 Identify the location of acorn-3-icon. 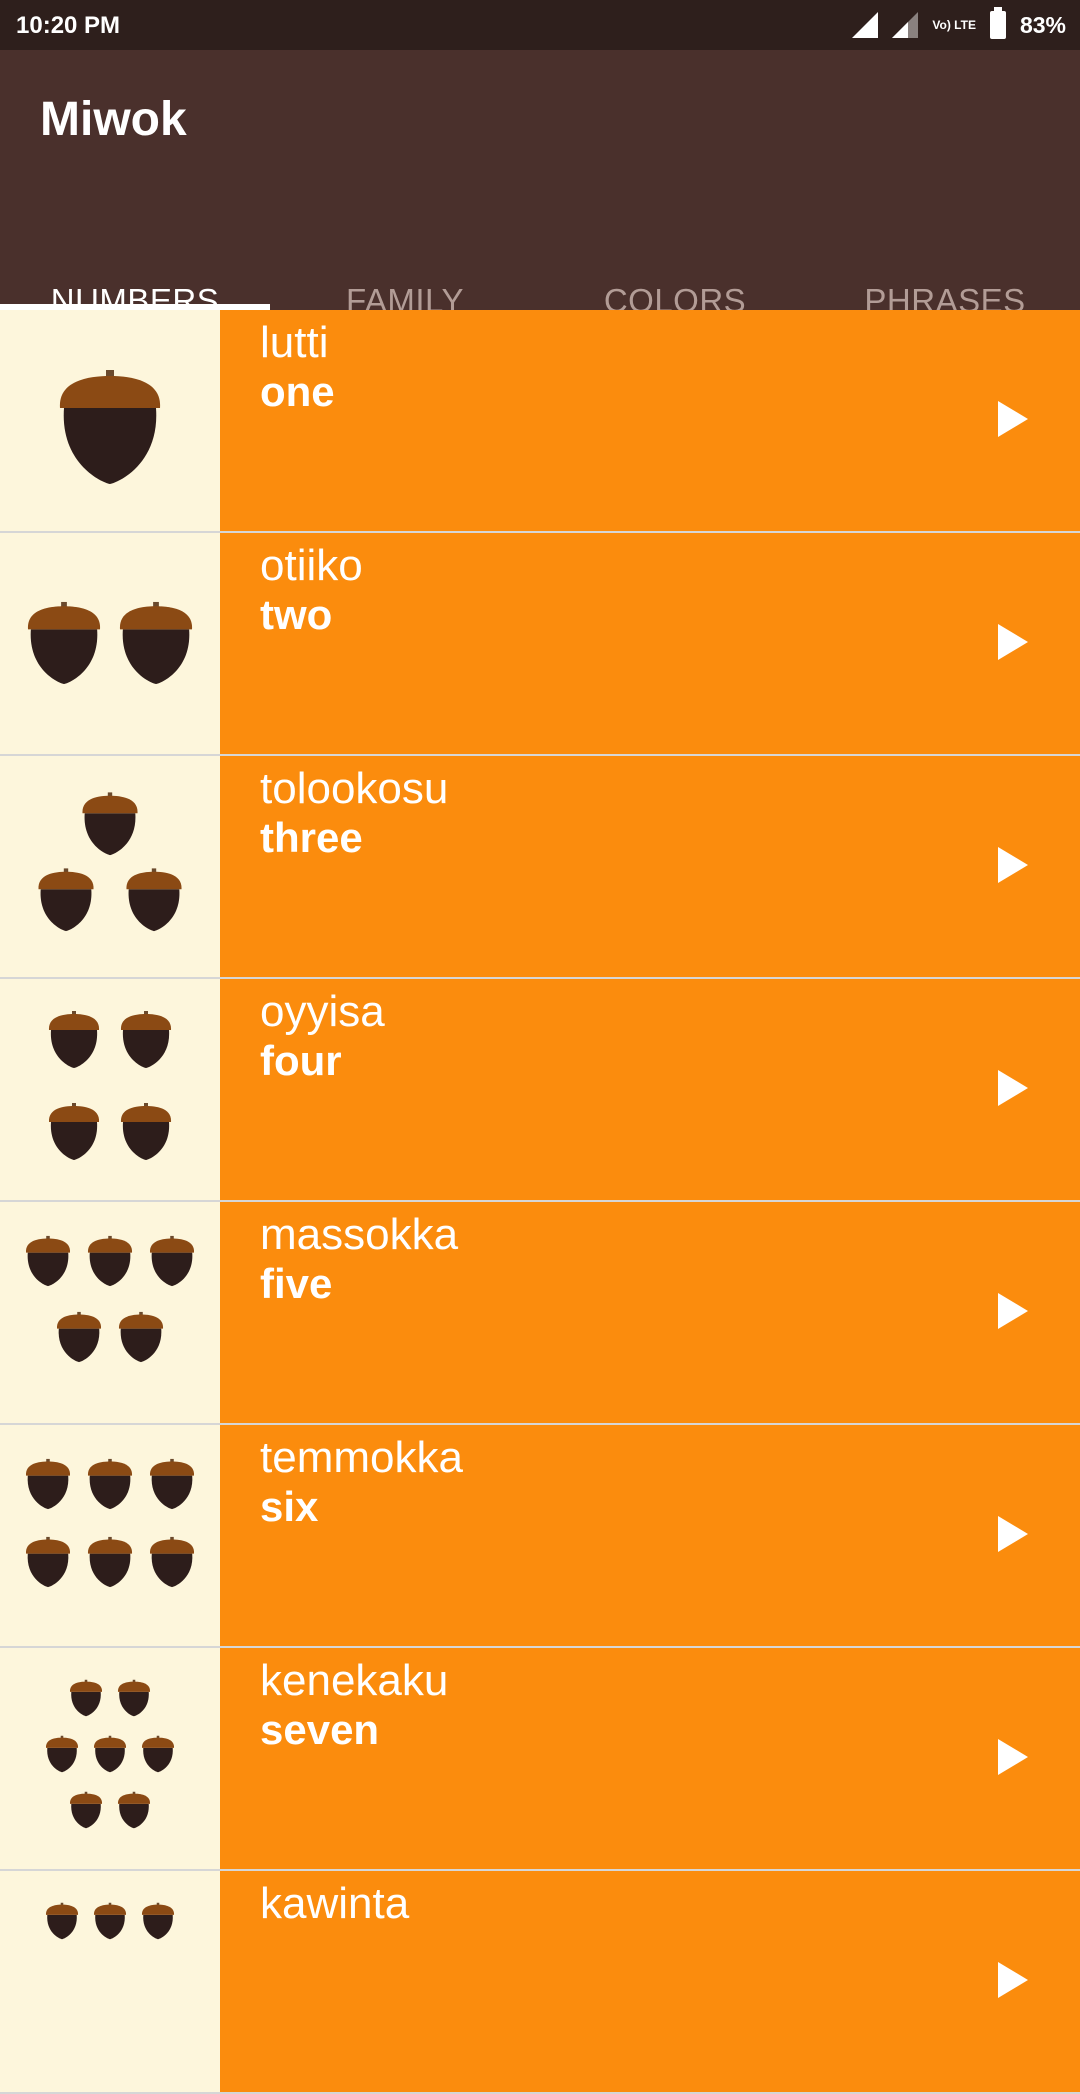
(110, 862).